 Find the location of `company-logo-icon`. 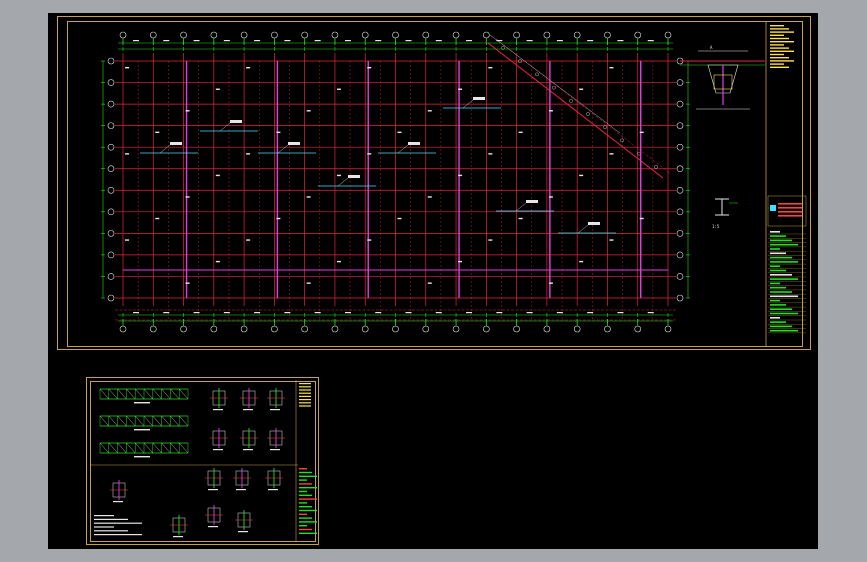

company-logo-icon is located at coordinates (773, 208).